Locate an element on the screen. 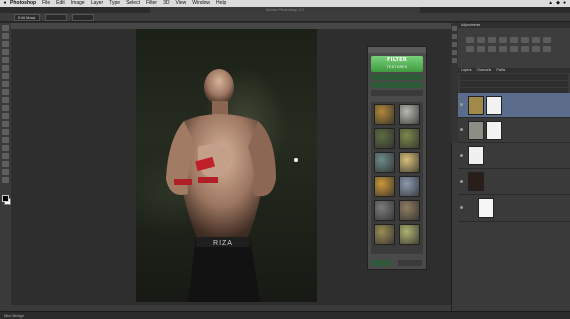 This screenshot has width=570, height=319. menu-type: Type is located at coordinates (114, 3).